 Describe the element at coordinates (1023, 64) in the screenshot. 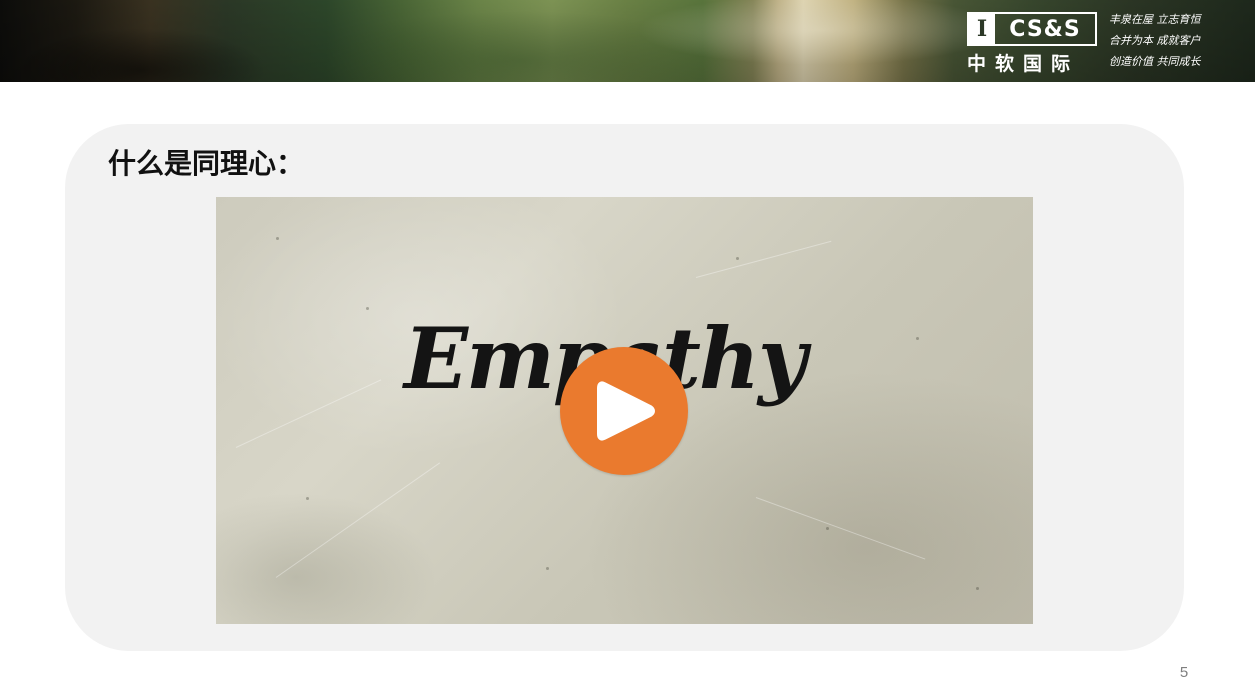

I see `logo-name-cn: 中软国际` at that location.